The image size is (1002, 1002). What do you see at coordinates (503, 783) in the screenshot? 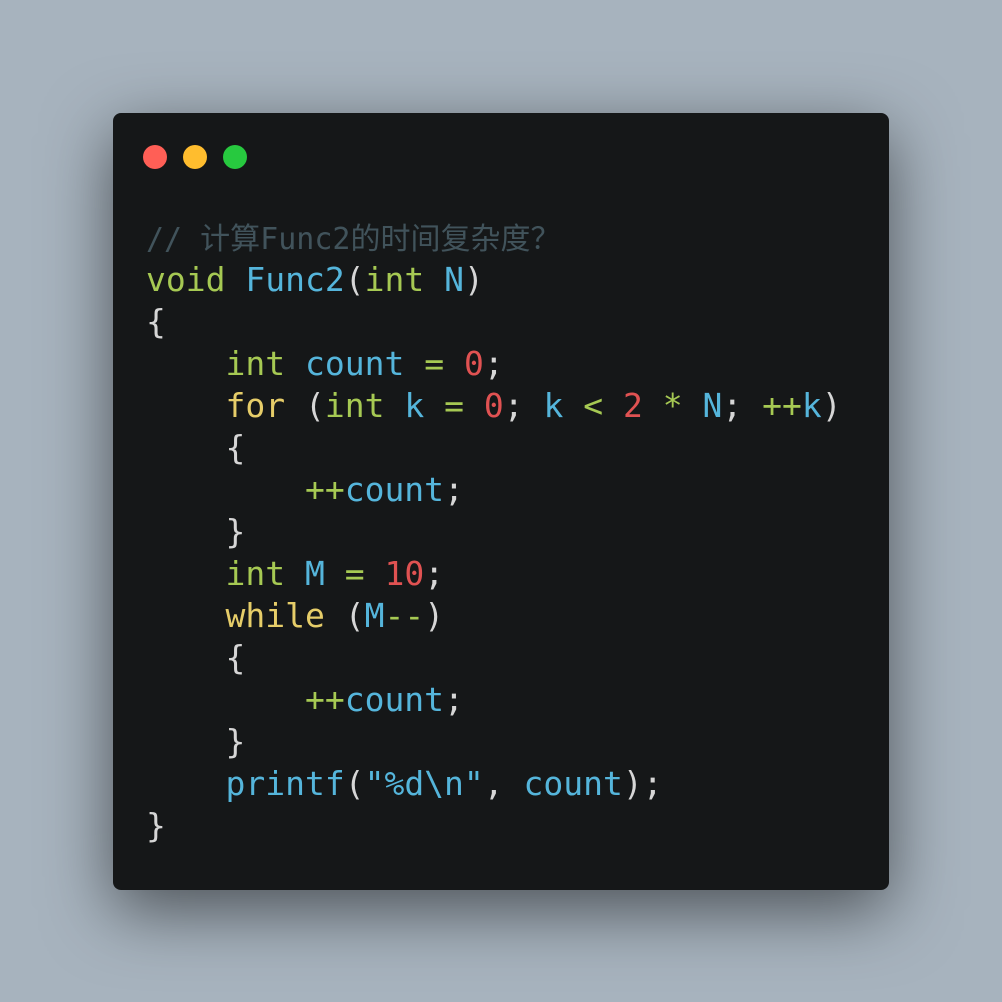
I see `code-token-punct: ,` at bounding box center [503, 783].